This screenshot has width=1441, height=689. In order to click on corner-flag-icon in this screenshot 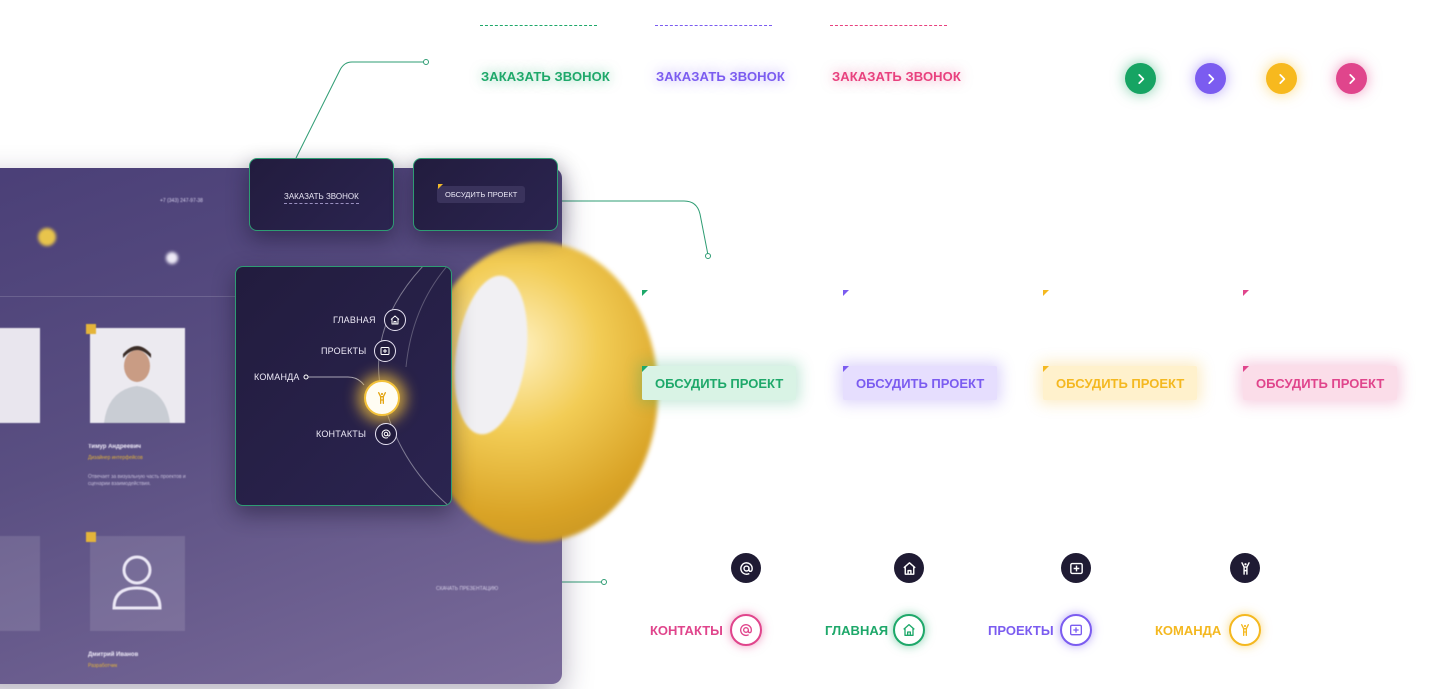, I will do `click(440, 186)`.